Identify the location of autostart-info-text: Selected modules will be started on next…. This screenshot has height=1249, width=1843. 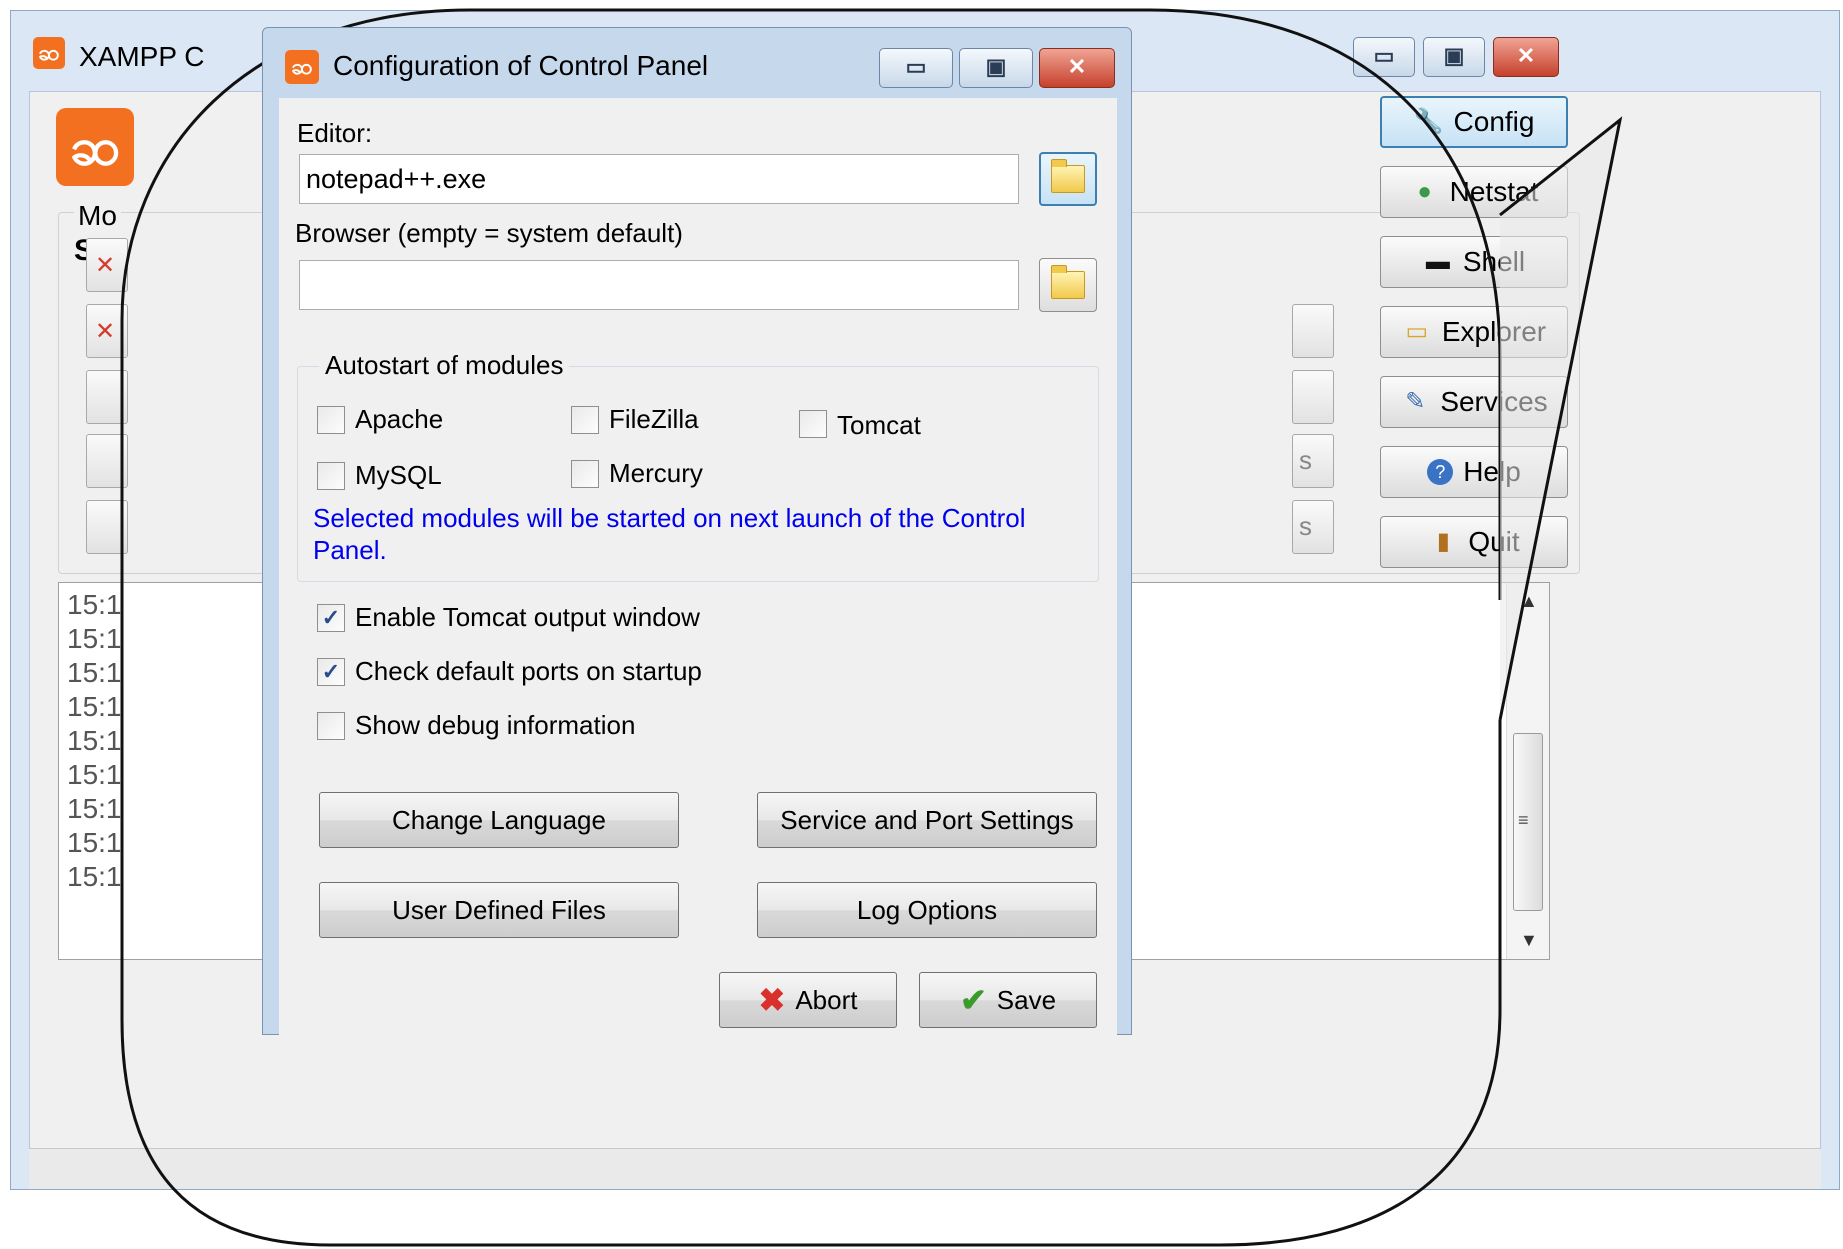
(669, 534).